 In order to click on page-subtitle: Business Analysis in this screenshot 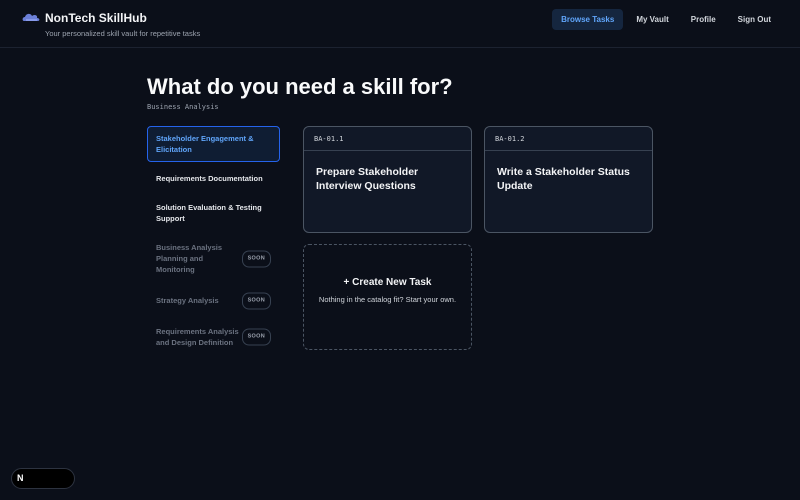, I will do `click(183, 107)`.